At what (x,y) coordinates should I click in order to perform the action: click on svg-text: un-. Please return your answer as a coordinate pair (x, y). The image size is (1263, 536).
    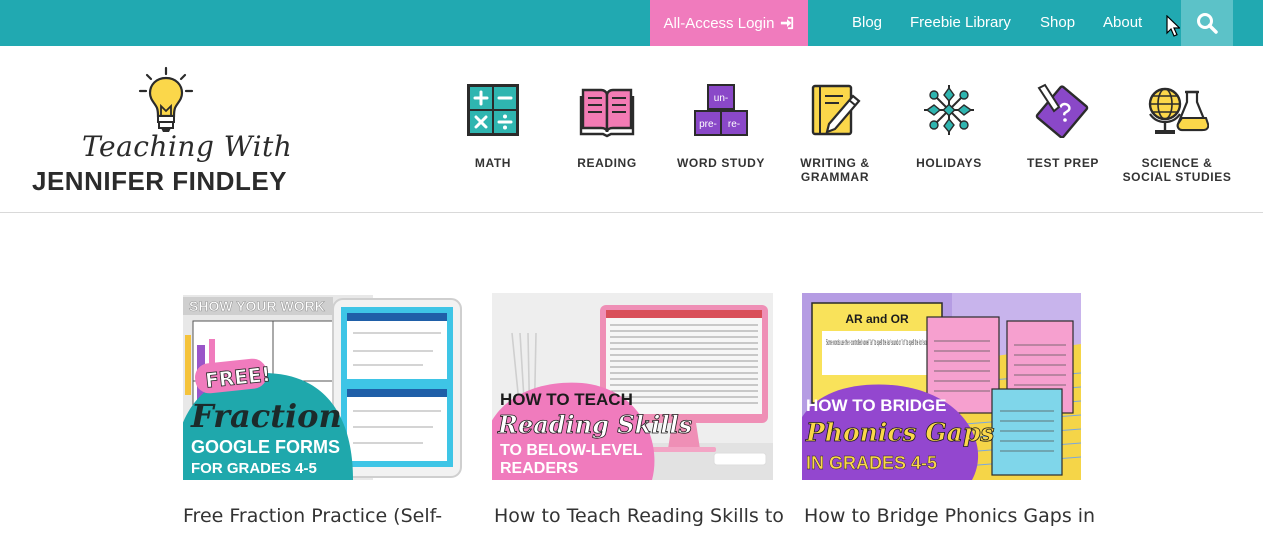
    Looking at the image, I should click on (721, 98).